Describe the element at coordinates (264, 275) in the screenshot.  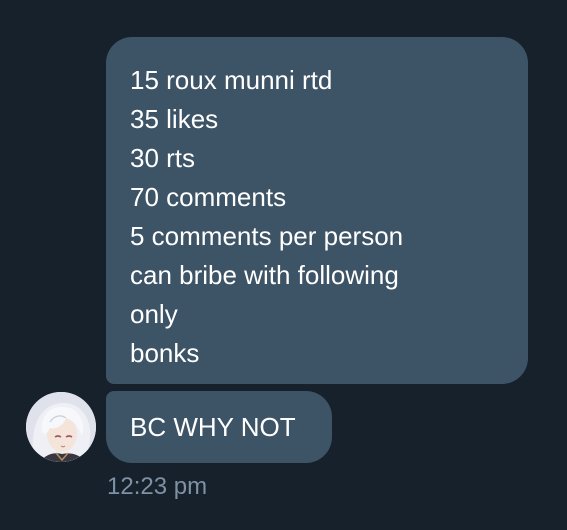
I see `message-line-6: can bribe with following` at that location.